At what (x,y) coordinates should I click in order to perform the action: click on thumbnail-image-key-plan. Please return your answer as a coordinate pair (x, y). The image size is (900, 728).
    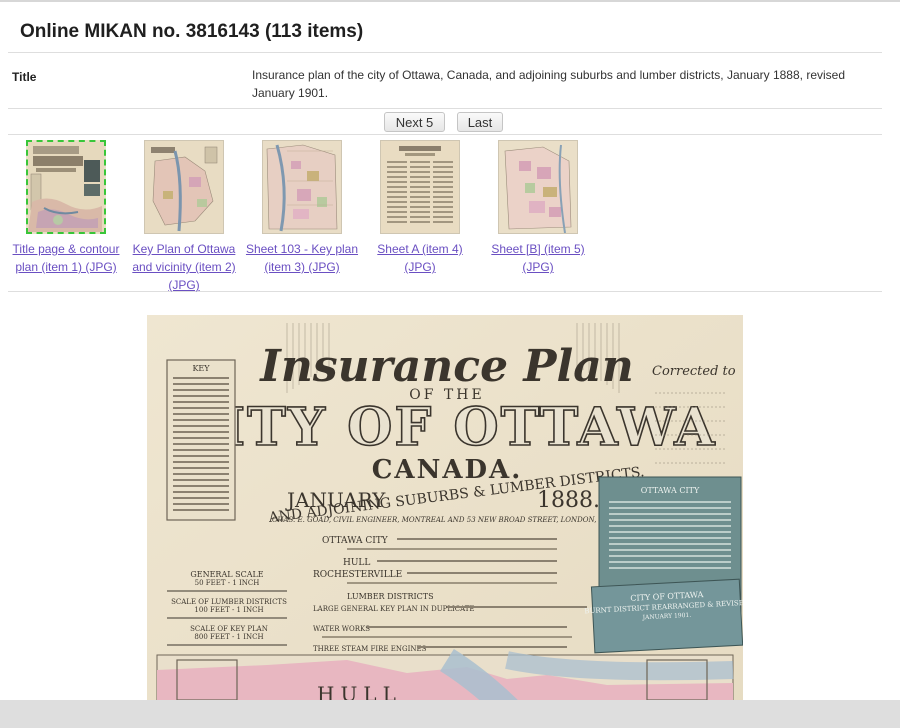
    Looking at the image, I should click on (184, 187).